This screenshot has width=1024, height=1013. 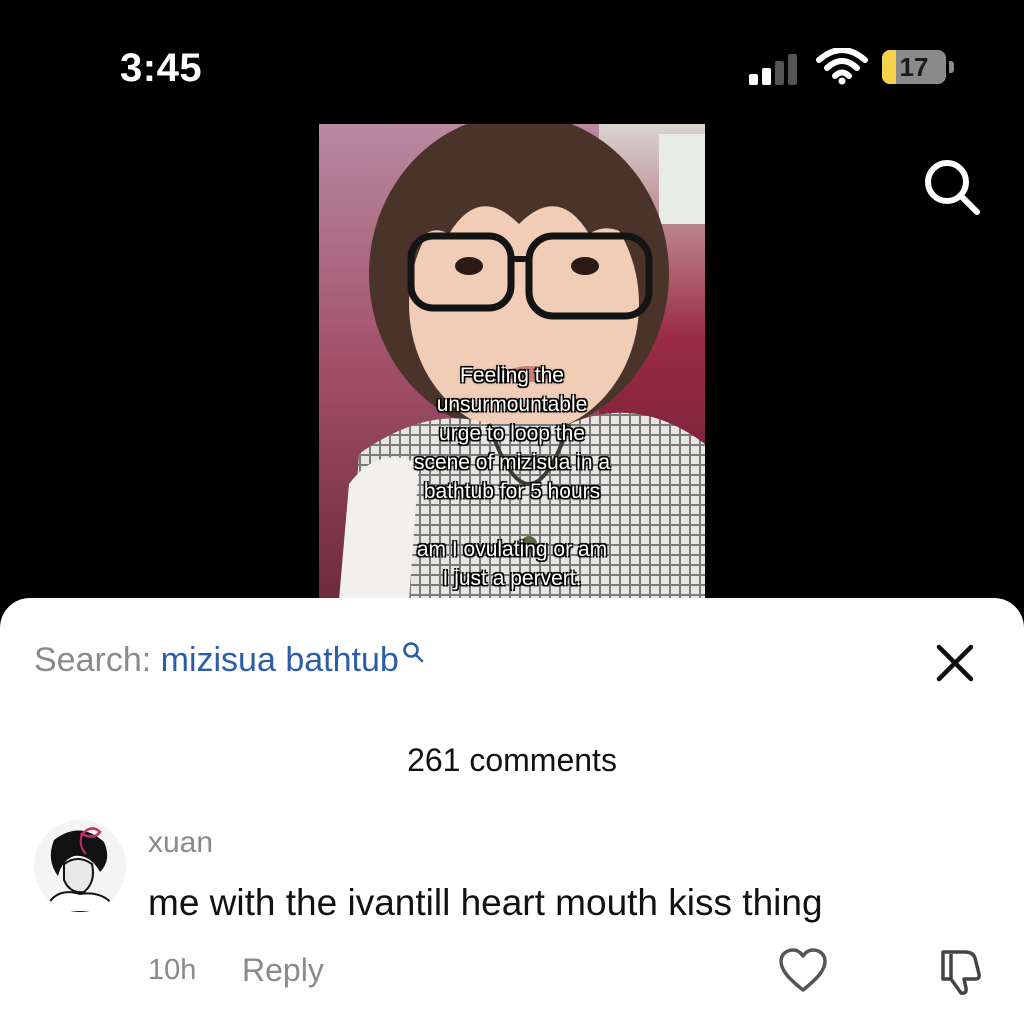 I want to click on battery-body: 17, so click(x=914, y=67).